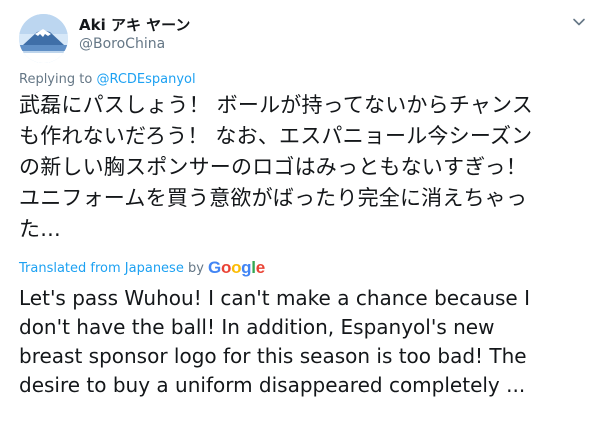 This screenshot has width=601, height=422. What do you see at coordinates (579, 22) in the screenshot?
I see `chevron-down-icon` at bounding box center [579, 22].